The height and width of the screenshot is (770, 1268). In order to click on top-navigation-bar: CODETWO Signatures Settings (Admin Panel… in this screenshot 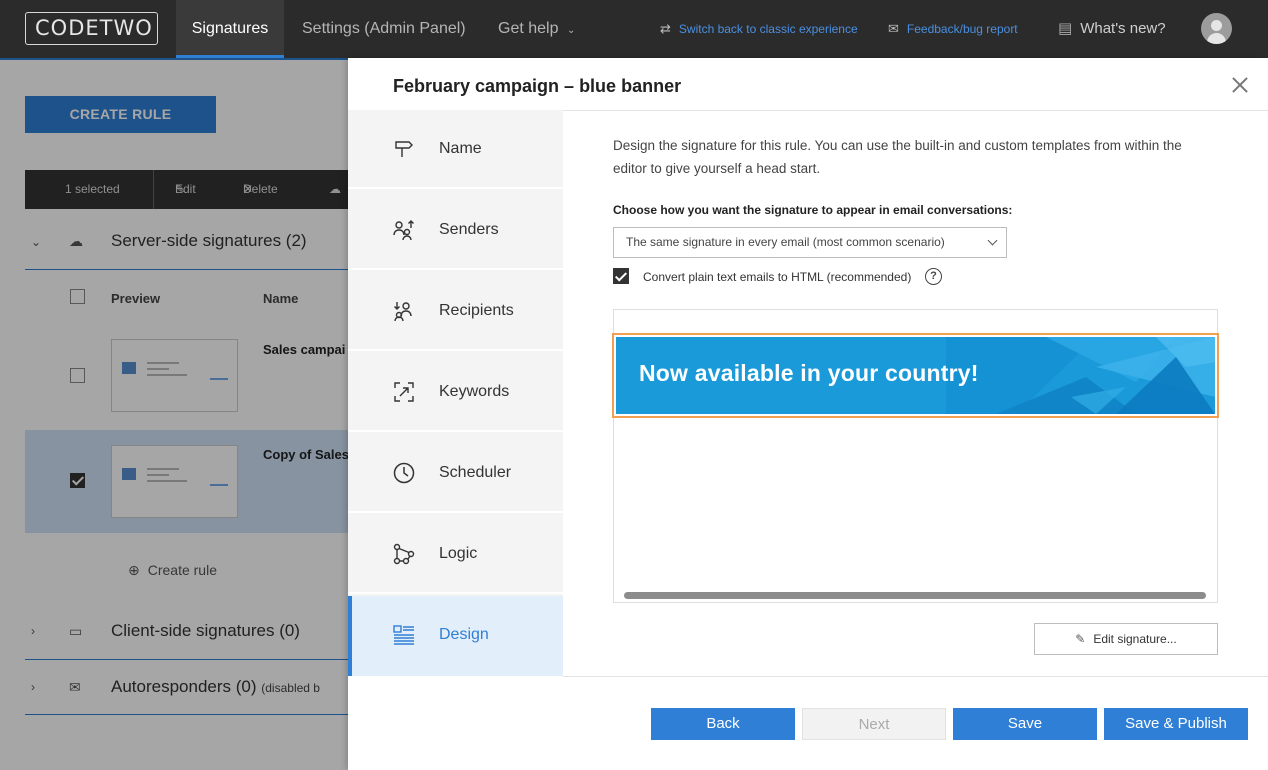, I will do `click(634, 29)`.